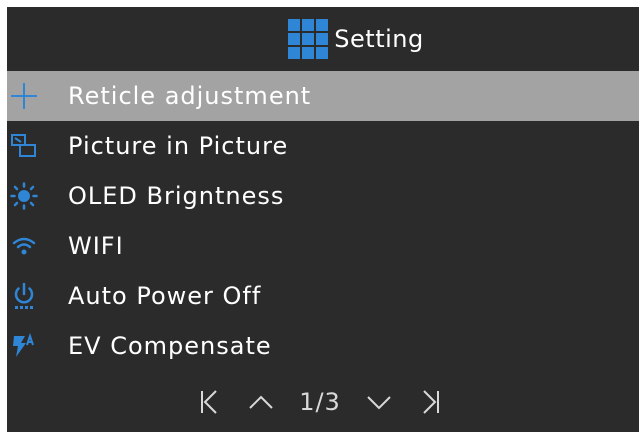  What do you see at coordinates (24, 246) in the screenshot?
I see `wifi-icon` at bounding box center [24, 246].